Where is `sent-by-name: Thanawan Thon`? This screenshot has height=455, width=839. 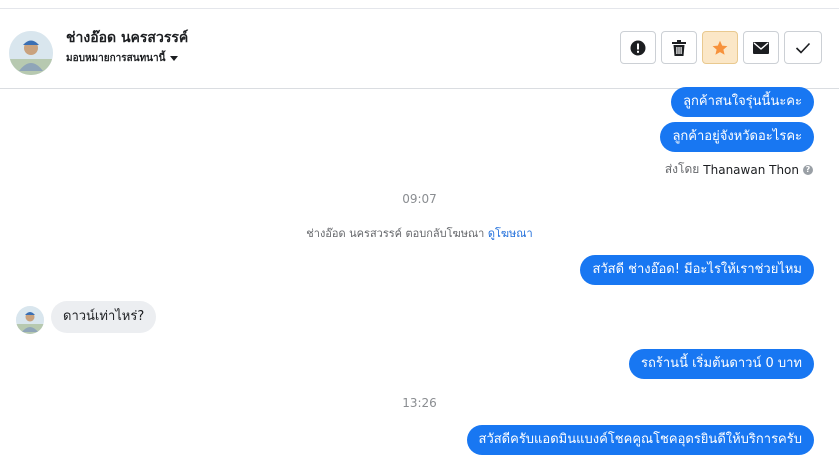
sent-by-name: Thanawan Thon is located at coordinates (751, 169).